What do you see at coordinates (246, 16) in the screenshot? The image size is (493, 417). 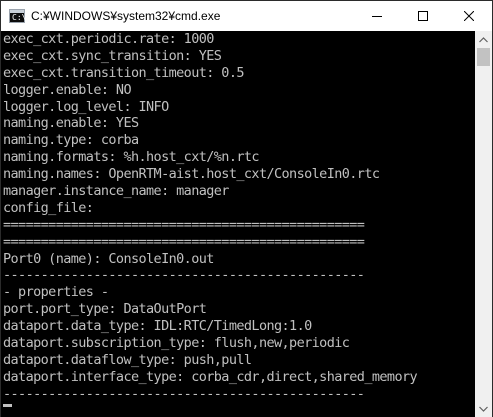 I see `title-bar: C:\ C:¥WINDOWS¥system32¥cmd.exe` at bounding box center [246, 16].